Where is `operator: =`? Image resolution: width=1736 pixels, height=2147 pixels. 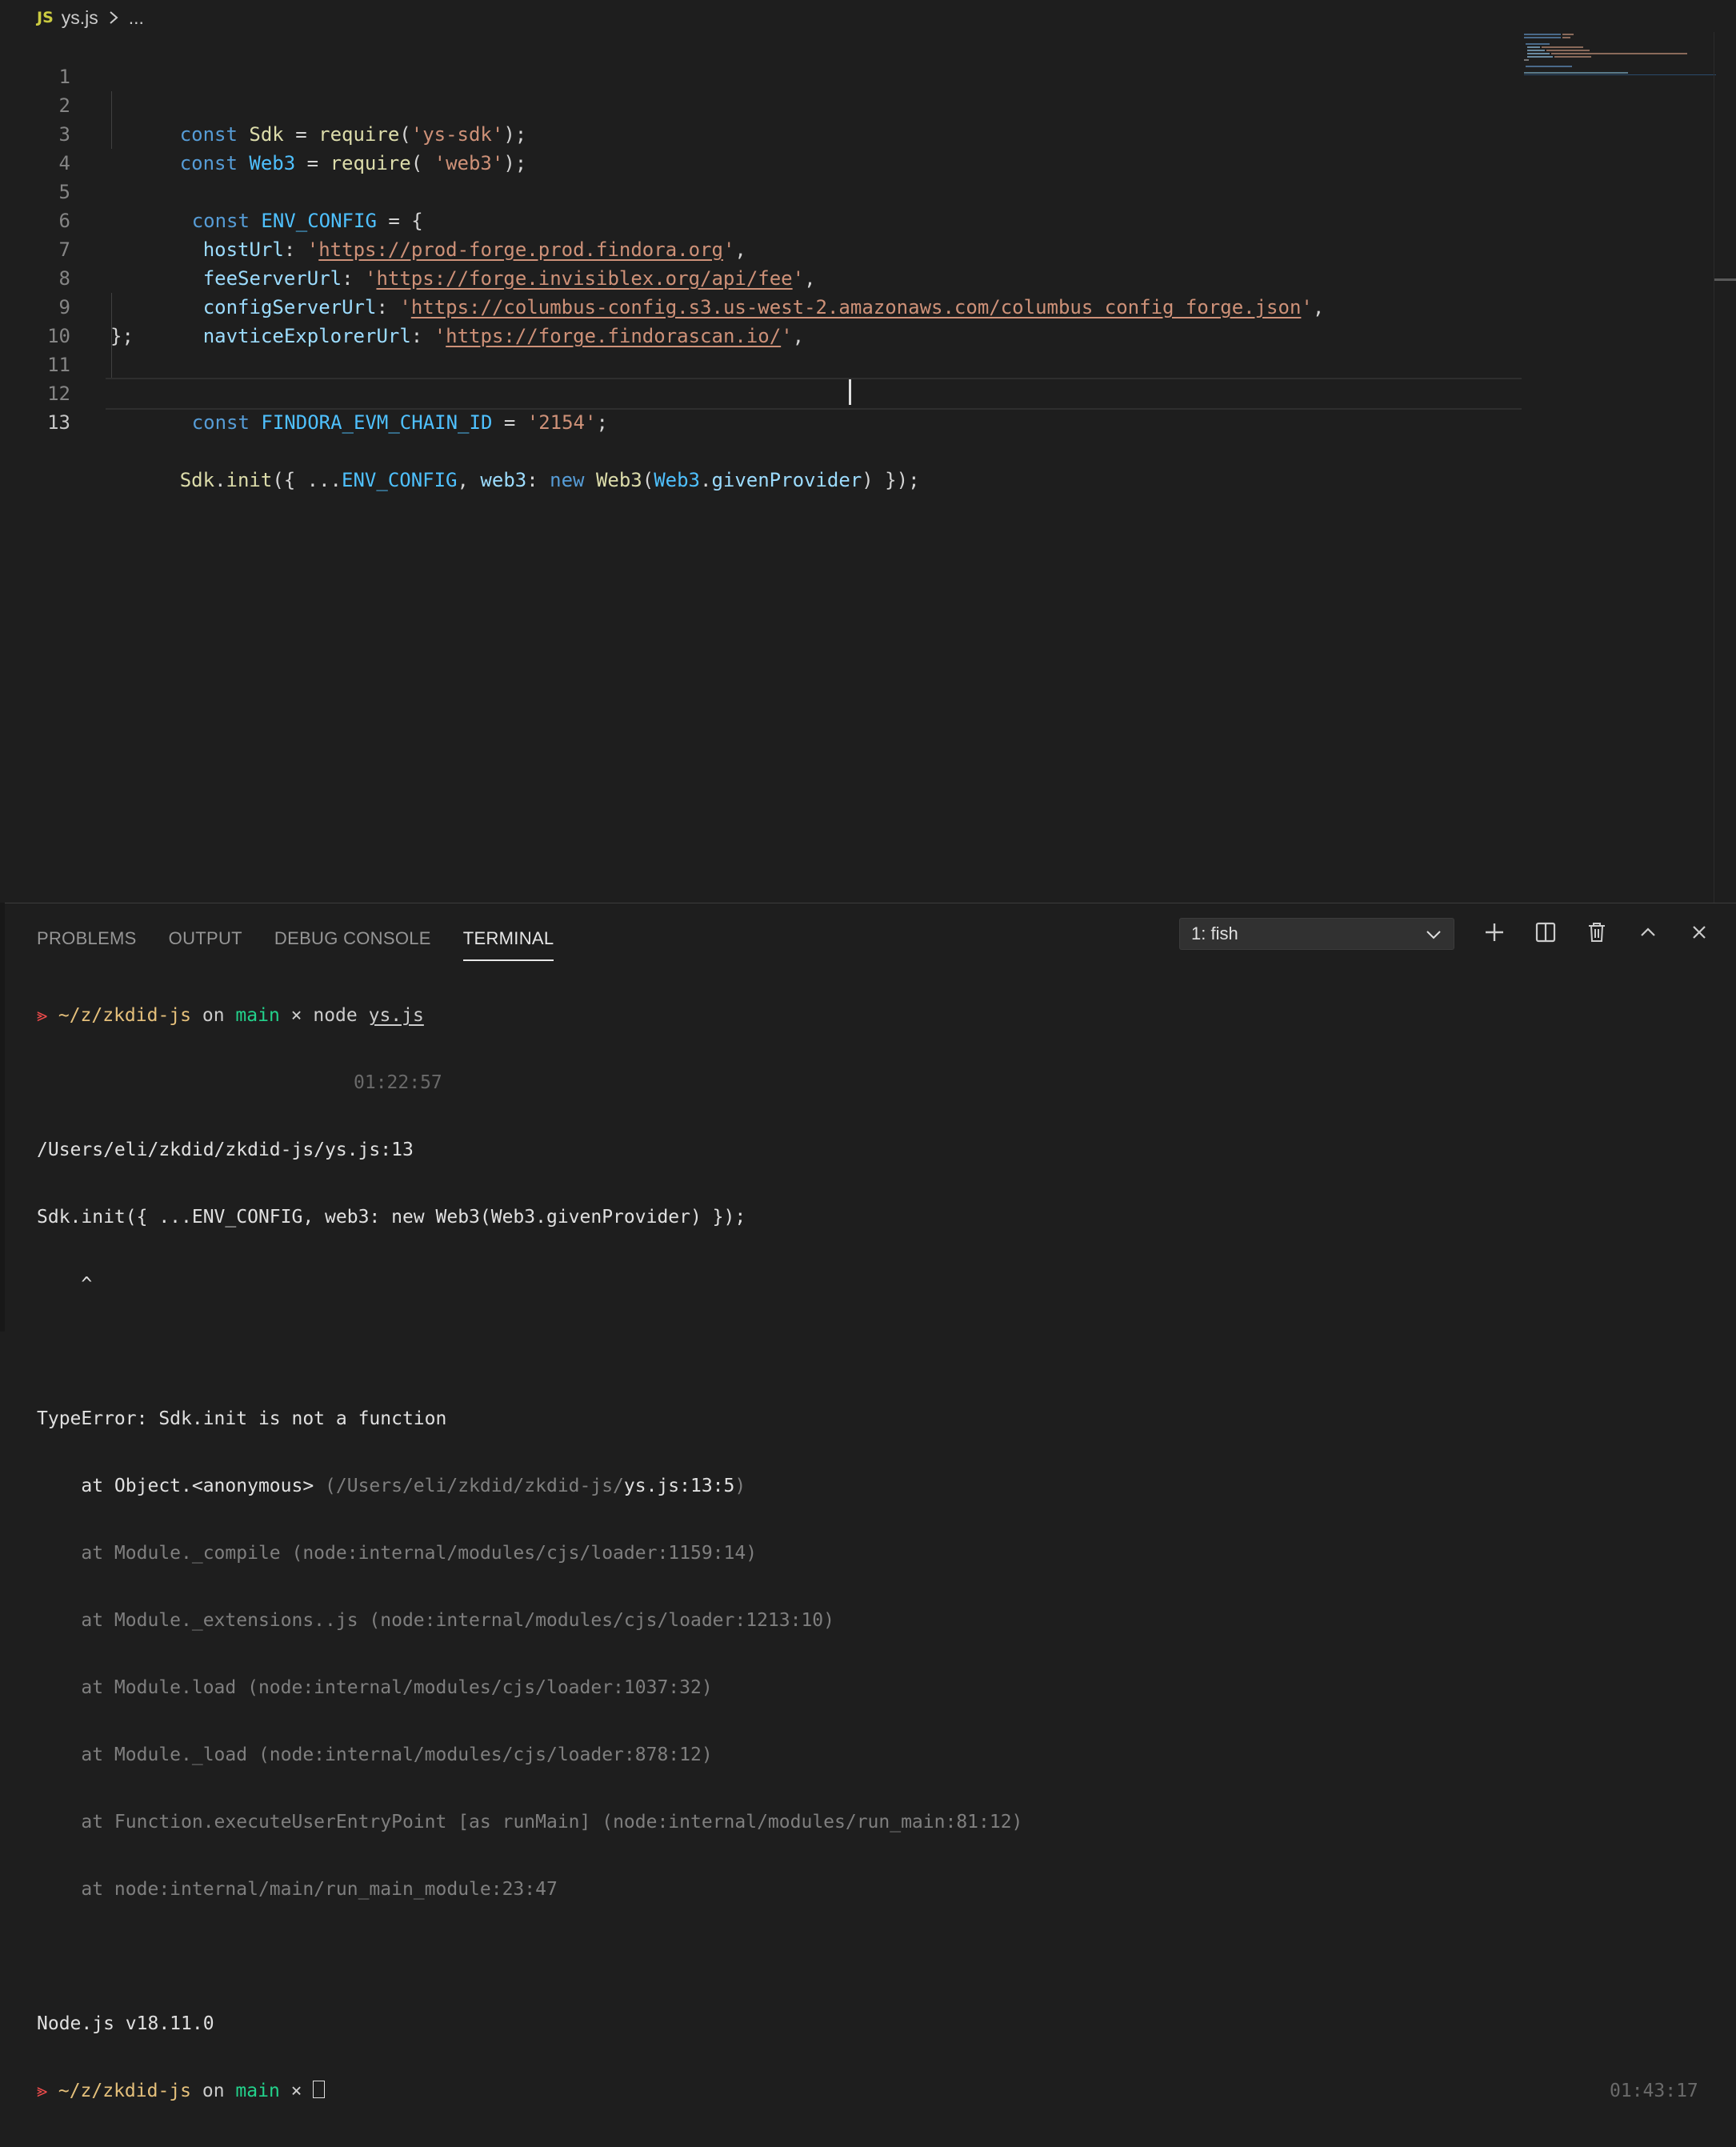 operator: = is located at coordinates (509, 422).